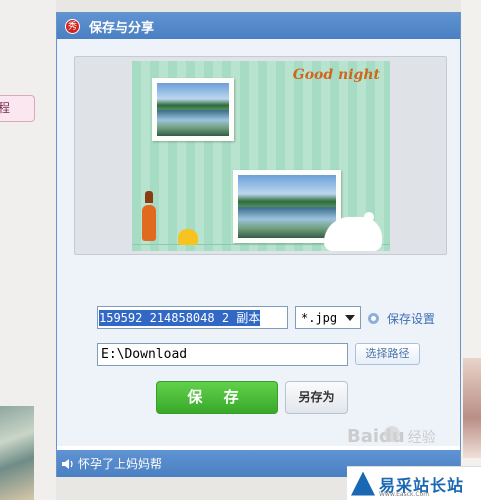 The height and width of the screenshot is (500, 481). I want to click on preview-photo-top, so click(193, 109).